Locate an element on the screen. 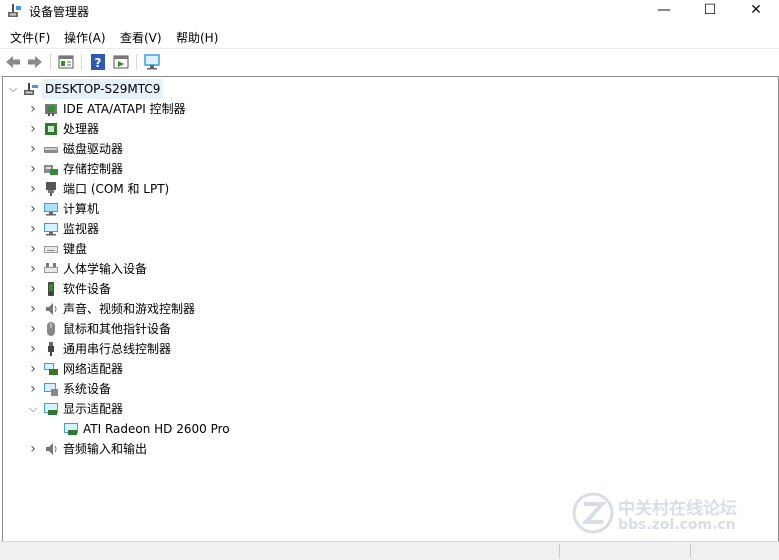 This screenshot has height=560, width=779. tree-category-row: › 处理器 is located at coordinates (389, 129).